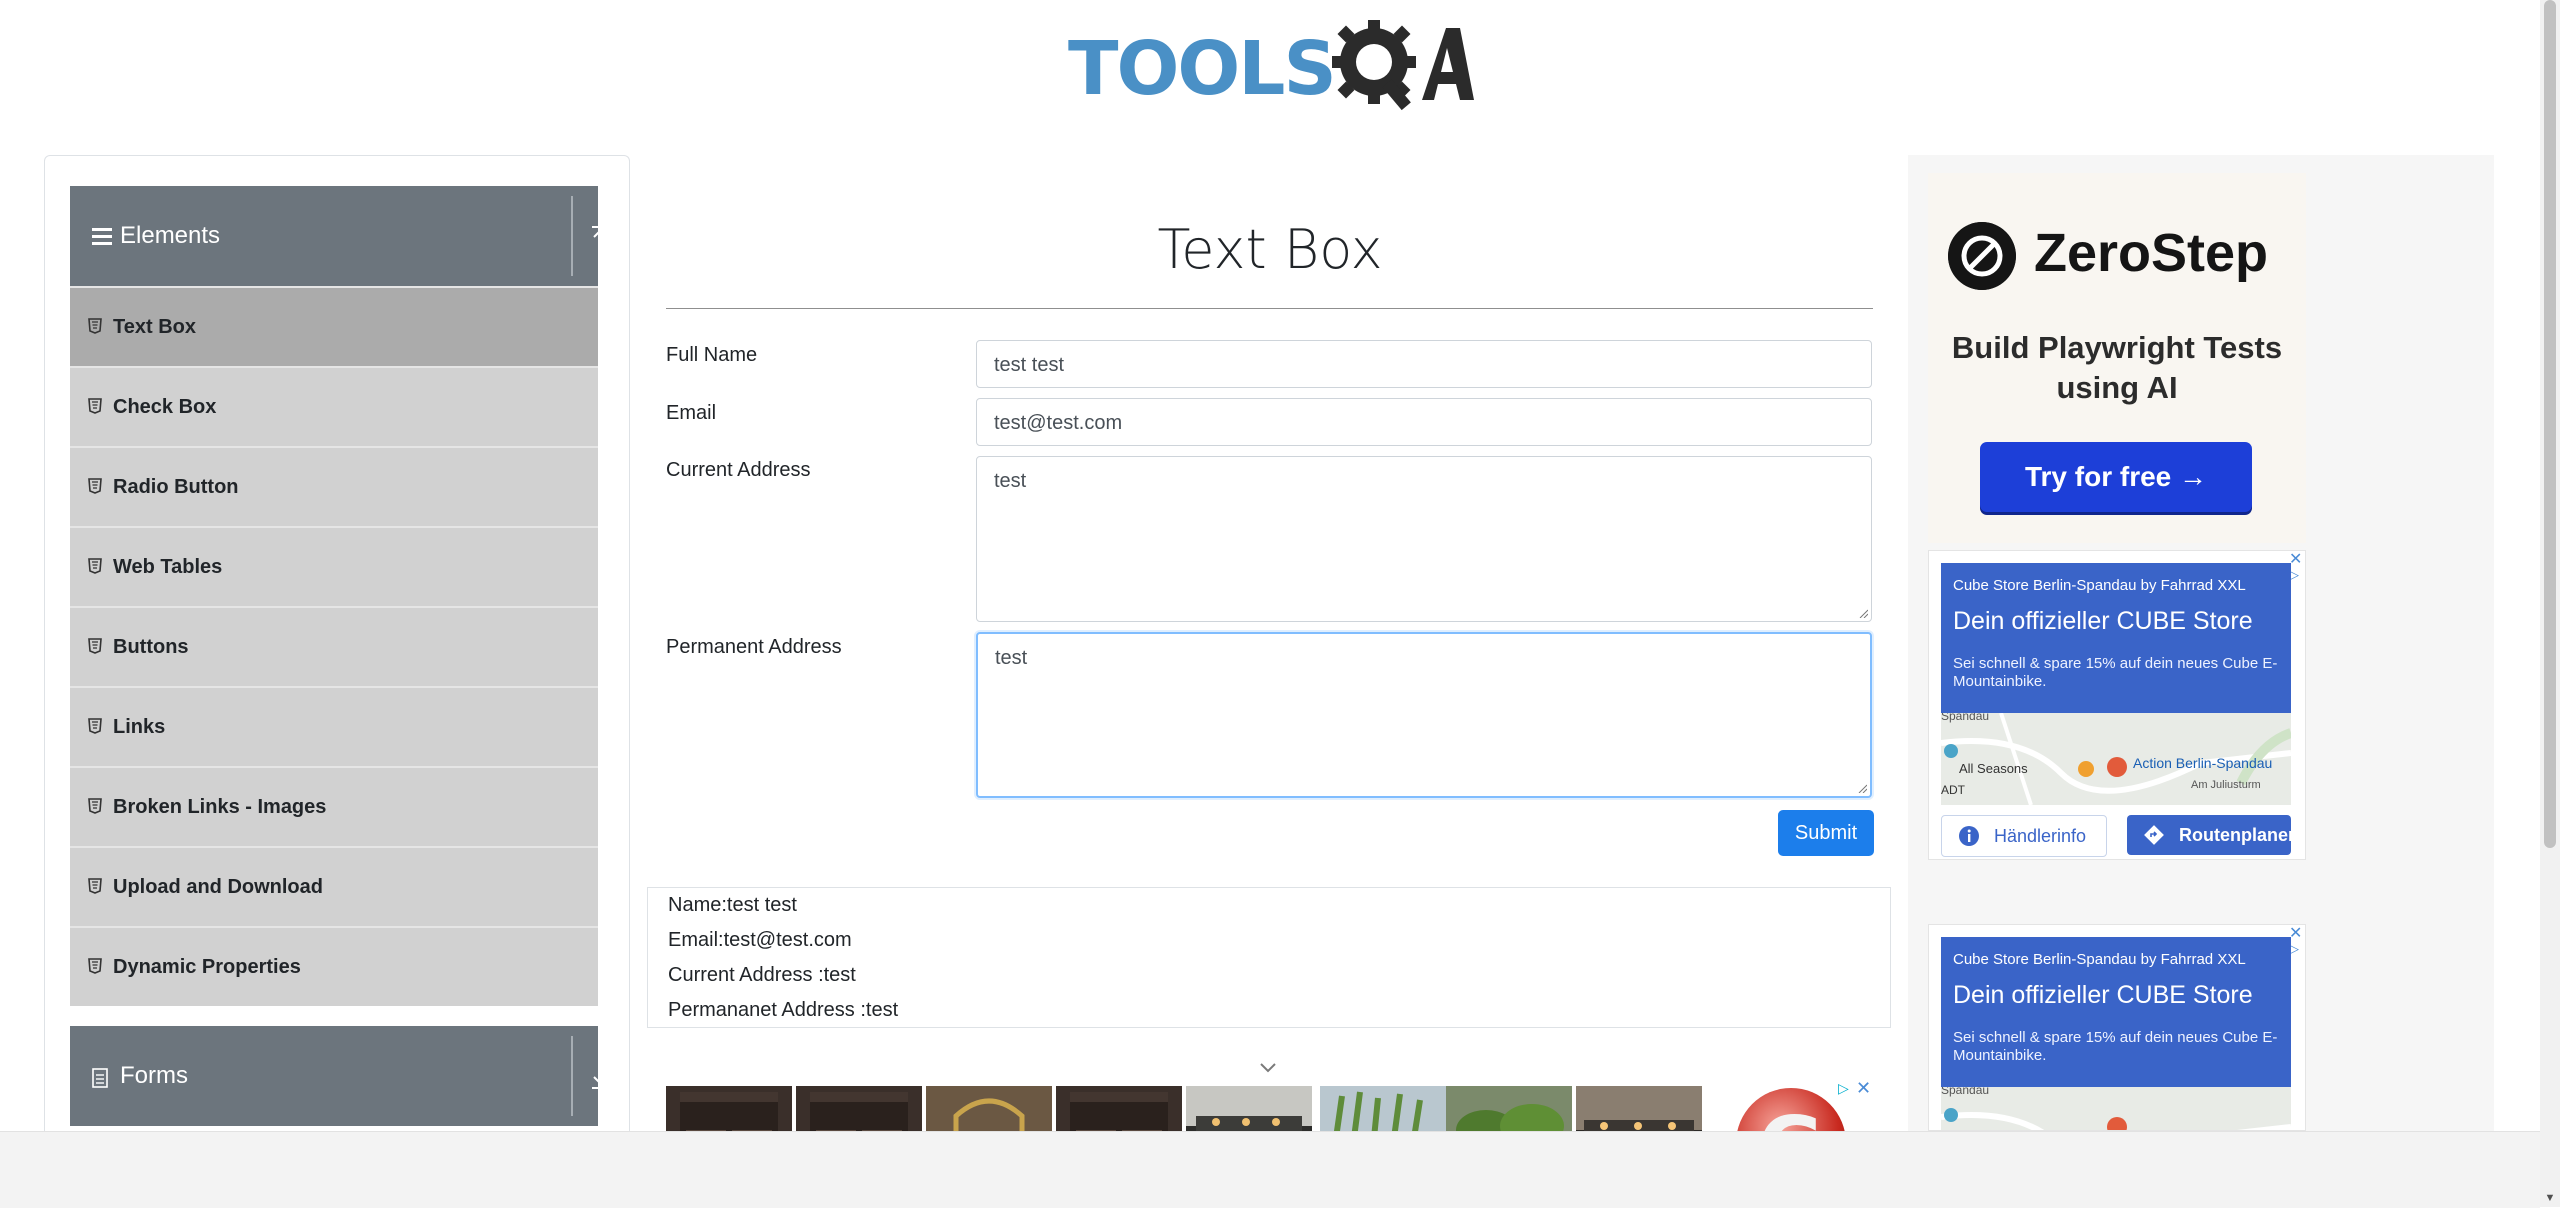 This screenshot has height=1208, width=2560. What do you see at coordinates (1010, 481) in the screenshot?
I see `current-address-value: test` at bounding box center [1010, 481].